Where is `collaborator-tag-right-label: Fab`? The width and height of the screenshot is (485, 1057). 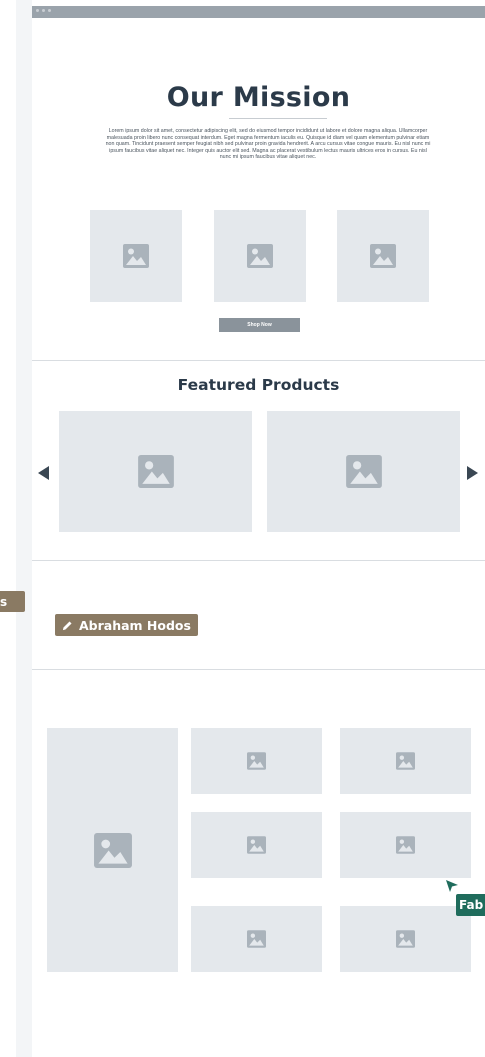 collaborator-tag-right-label: Fab is located at coordinates (471, 905).